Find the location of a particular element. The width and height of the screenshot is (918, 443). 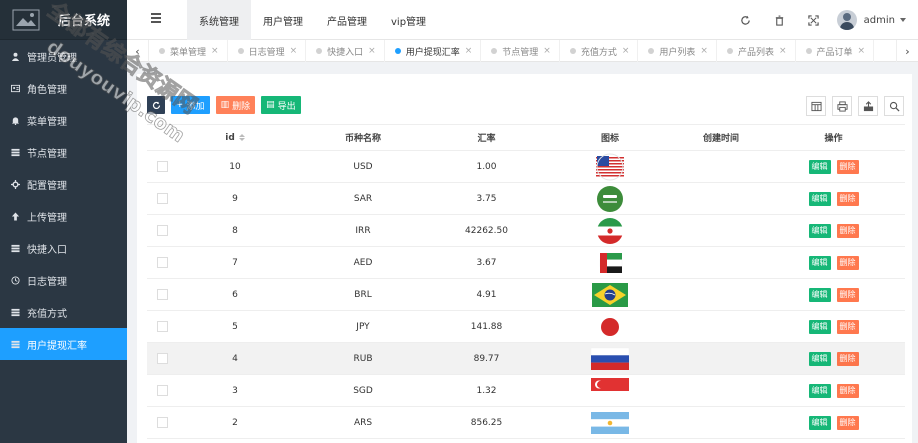

page-tab-8: 产品订单 × is located at coordinates (835, 51).